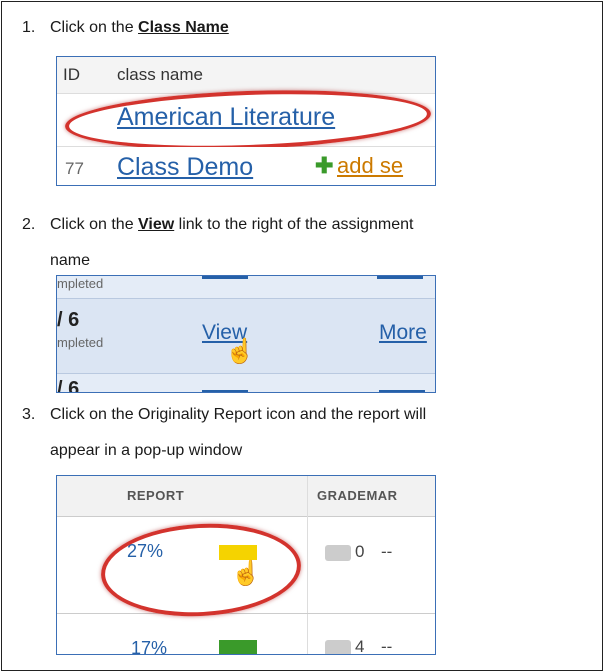 This screenshot has height=671, width=606. What do you see at coordinates (357, 495) in the screenshot?
I see `column-grademark: GRADEMAR` at bounding box center [357, 495].